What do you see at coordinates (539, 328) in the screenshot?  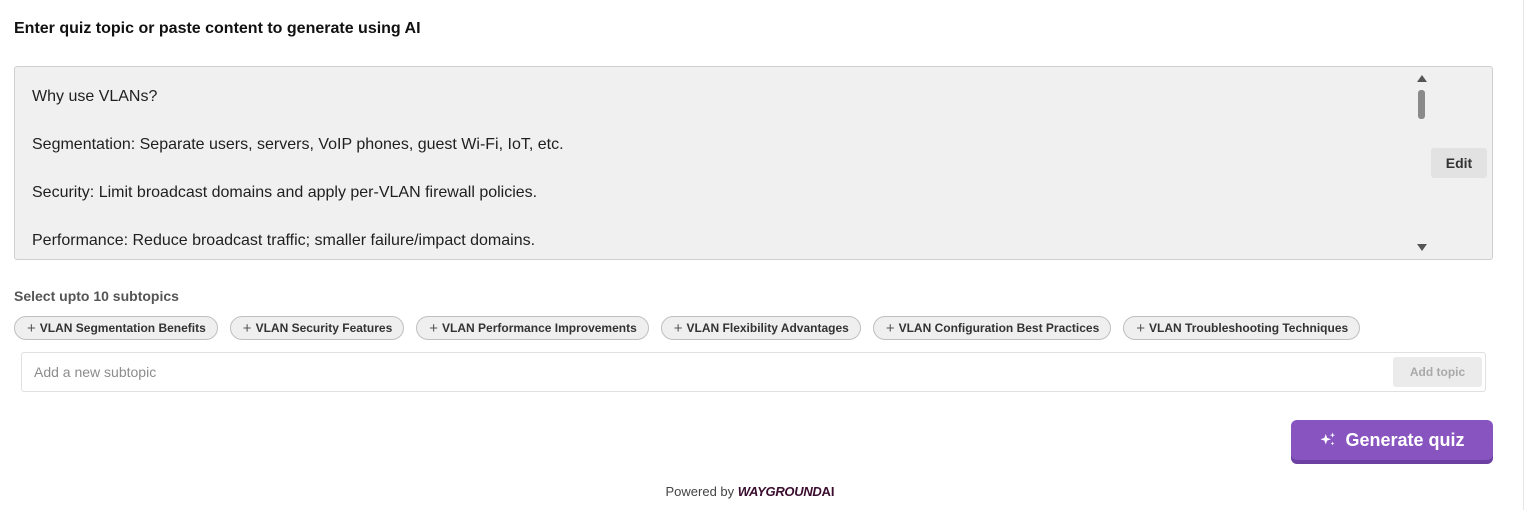 I see `subtopic-chip-label: VLAN Performance Improvements` at bounding box center [539, 328].